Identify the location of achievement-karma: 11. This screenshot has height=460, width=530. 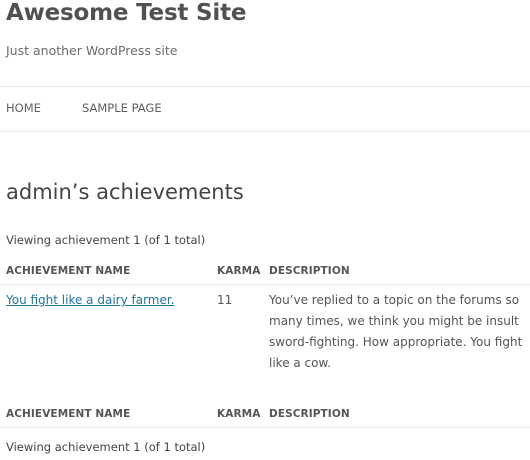
(225, 300).